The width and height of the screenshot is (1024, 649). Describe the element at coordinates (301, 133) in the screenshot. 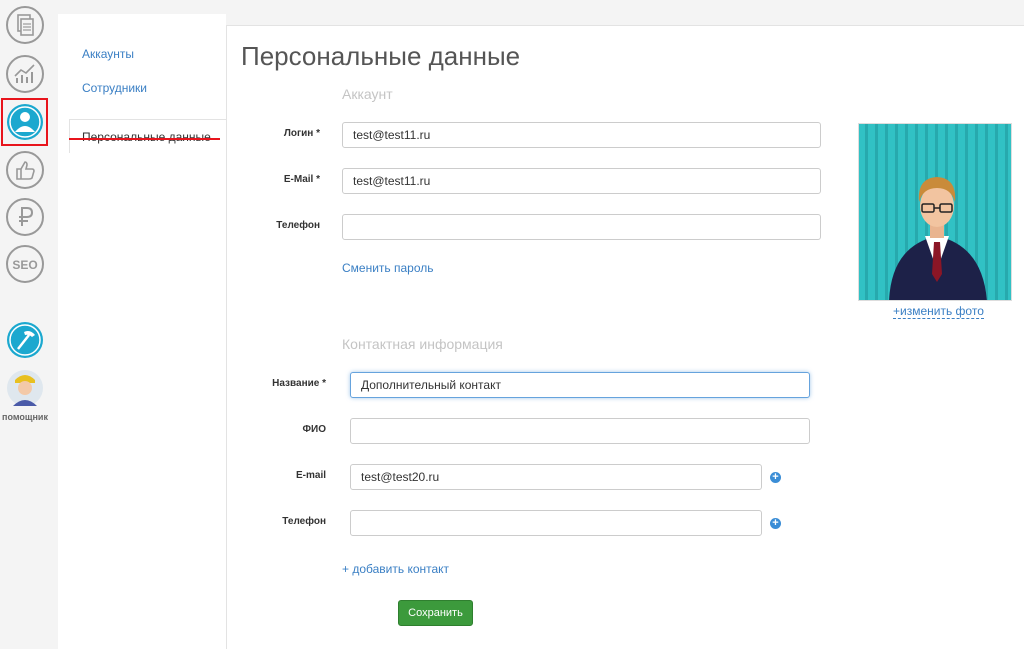

I see `login-label: Логин *` at that location.